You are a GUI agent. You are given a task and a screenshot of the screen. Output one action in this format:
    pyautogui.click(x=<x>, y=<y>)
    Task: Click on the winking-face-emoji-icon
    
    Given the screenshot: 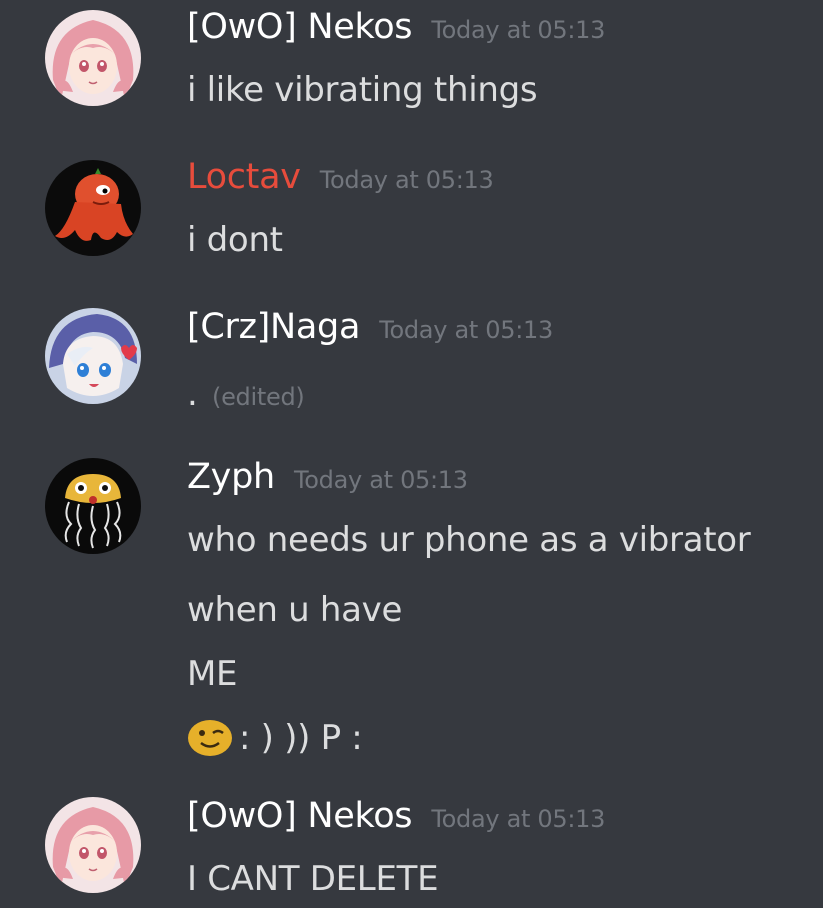 What is the action you would take?
    pyautogui.click(x=210, y=737)
    